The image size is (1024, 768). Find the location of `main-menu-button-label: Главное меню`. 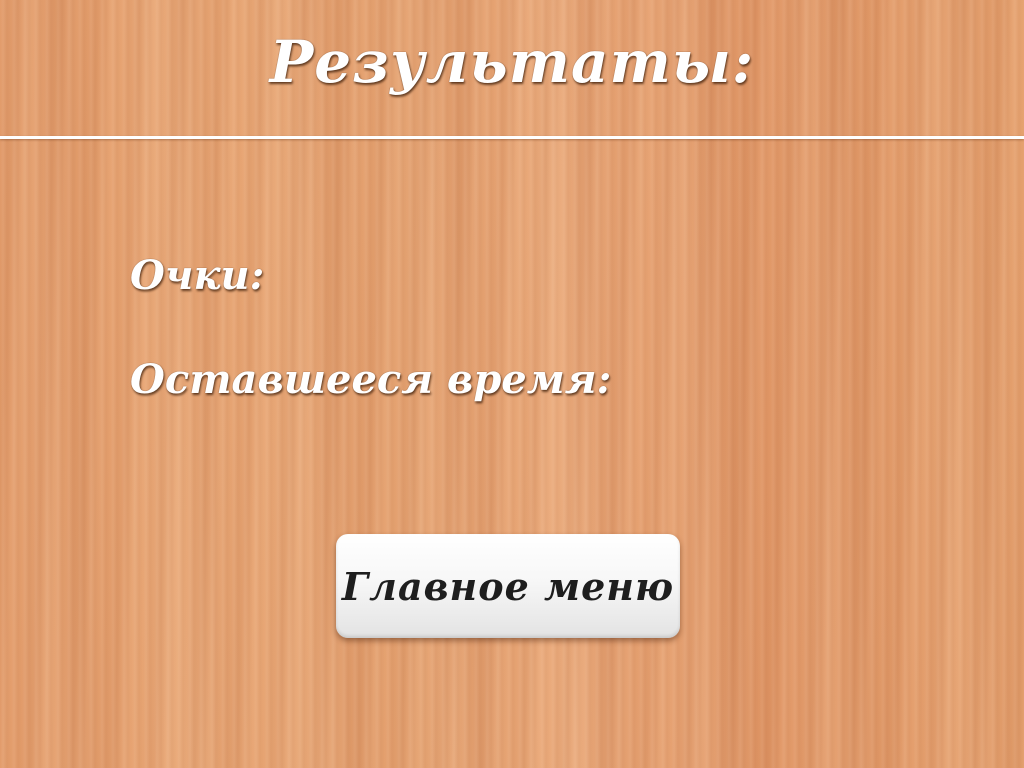

main-menu-button-label: Главное меню is located at coordinates (508, 586).